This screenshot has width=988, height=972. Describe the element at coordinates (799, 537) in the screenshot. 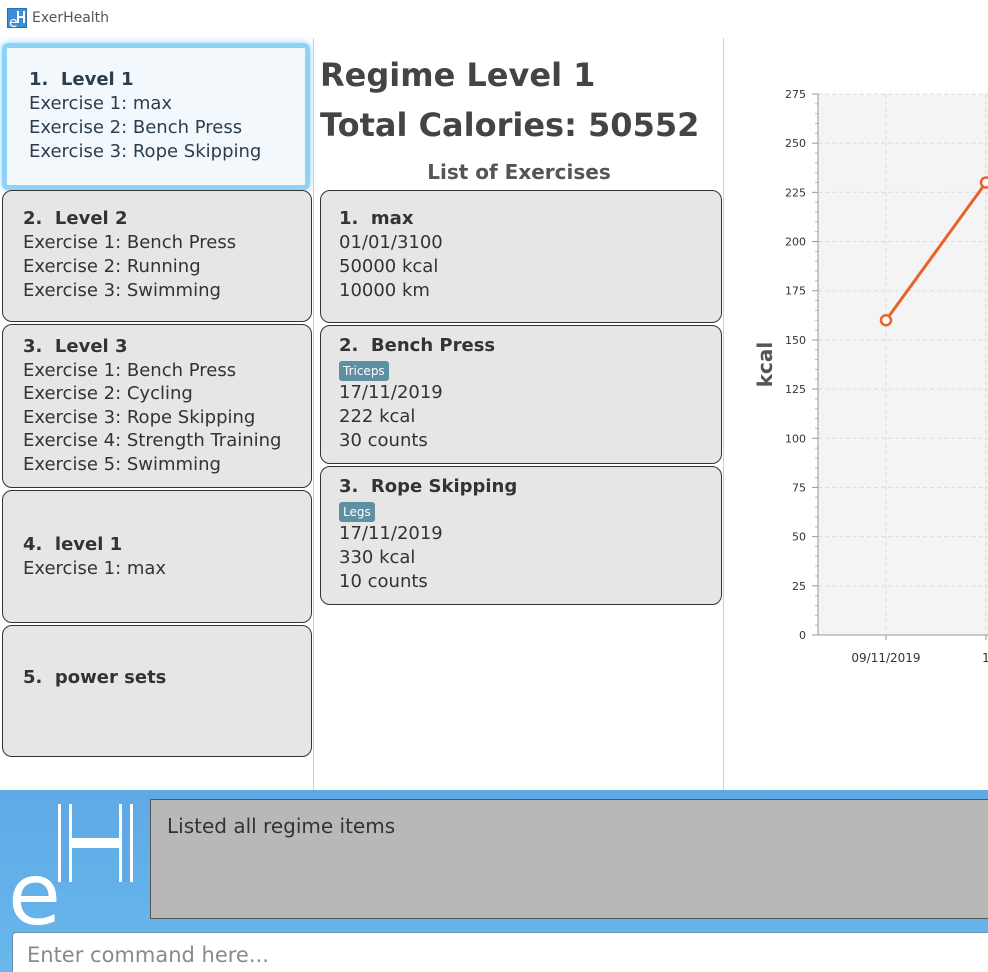

I see `y-tick-label: 50` at that location.